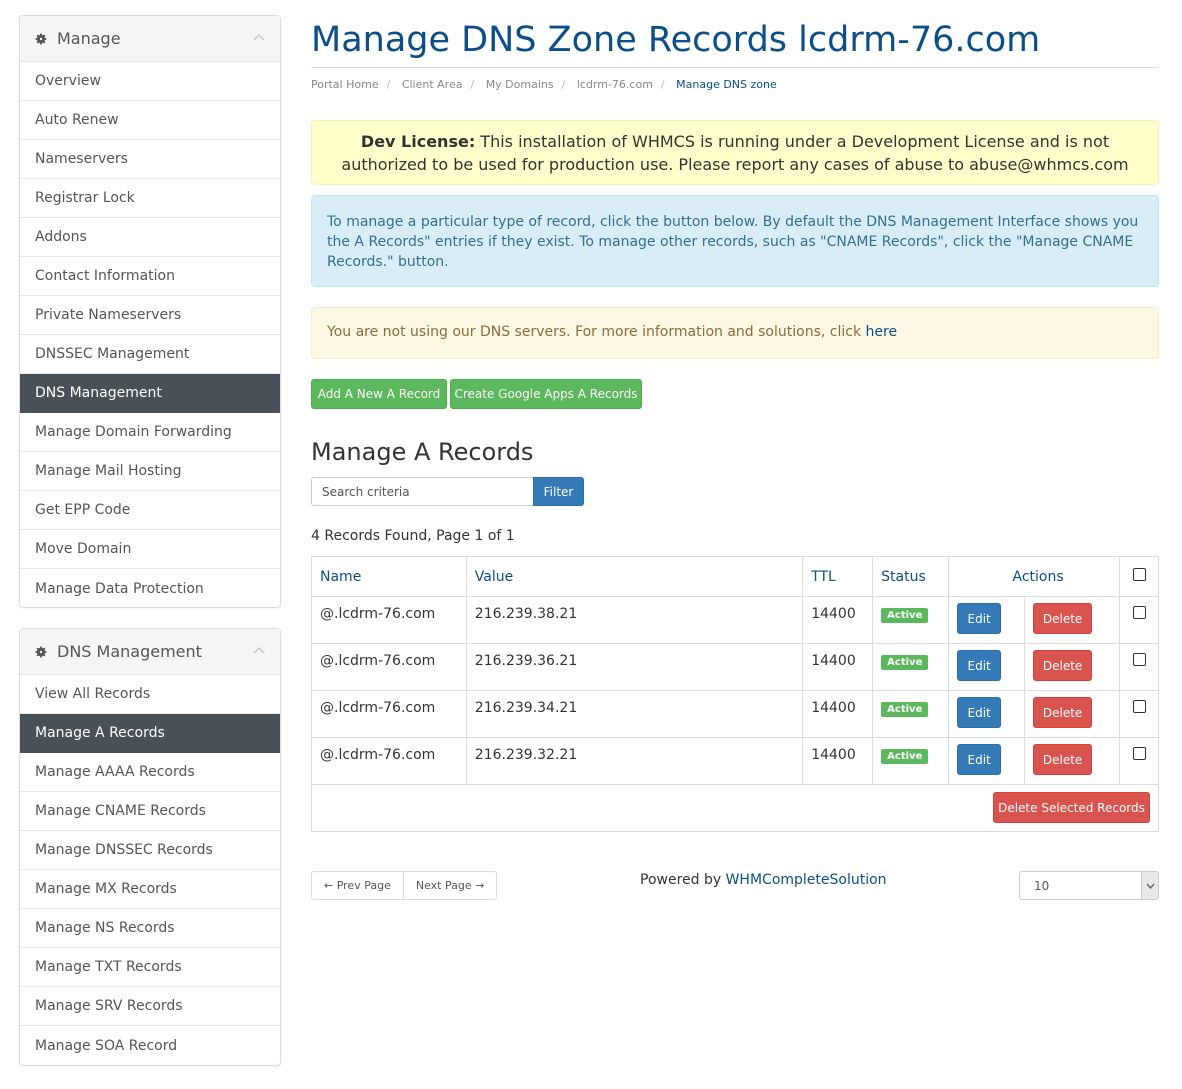  I want to click on sidebar-item-nameservers: Nameservers, so click(150, 159).